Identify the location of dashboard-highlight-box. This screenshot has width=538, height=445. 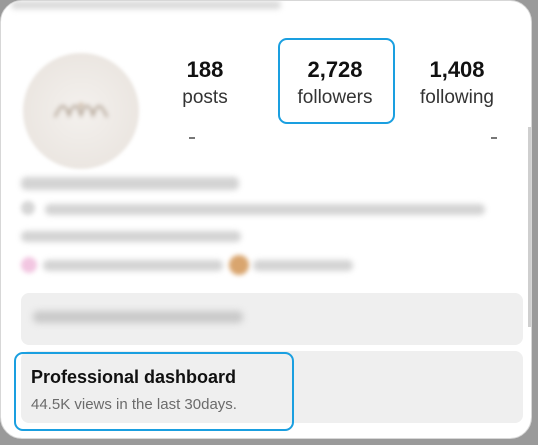
(154, 391).